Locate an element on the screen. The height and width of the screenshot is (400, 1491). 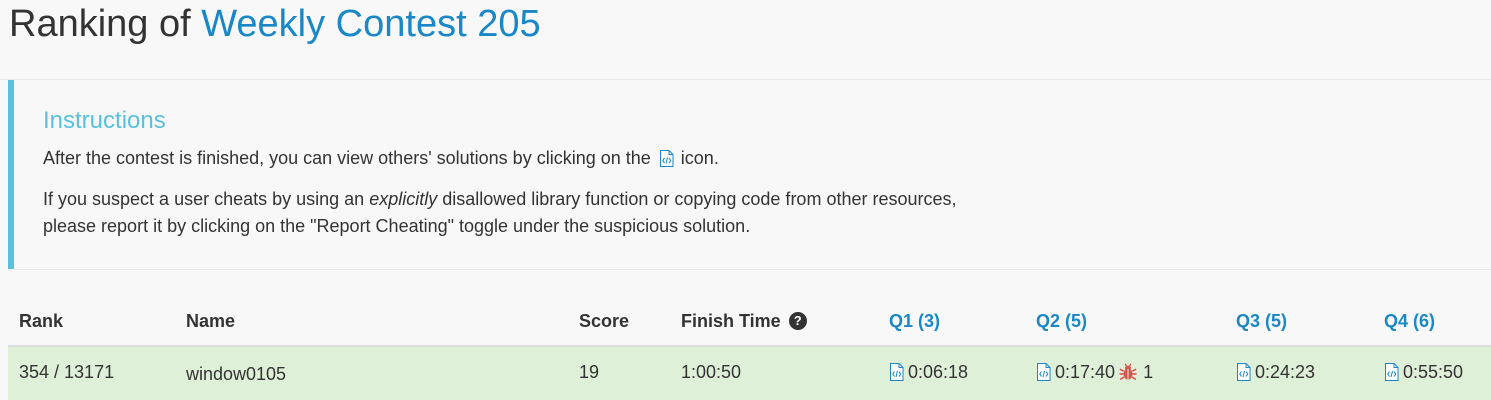
header-name: Name is located at coordinates (211, 321).